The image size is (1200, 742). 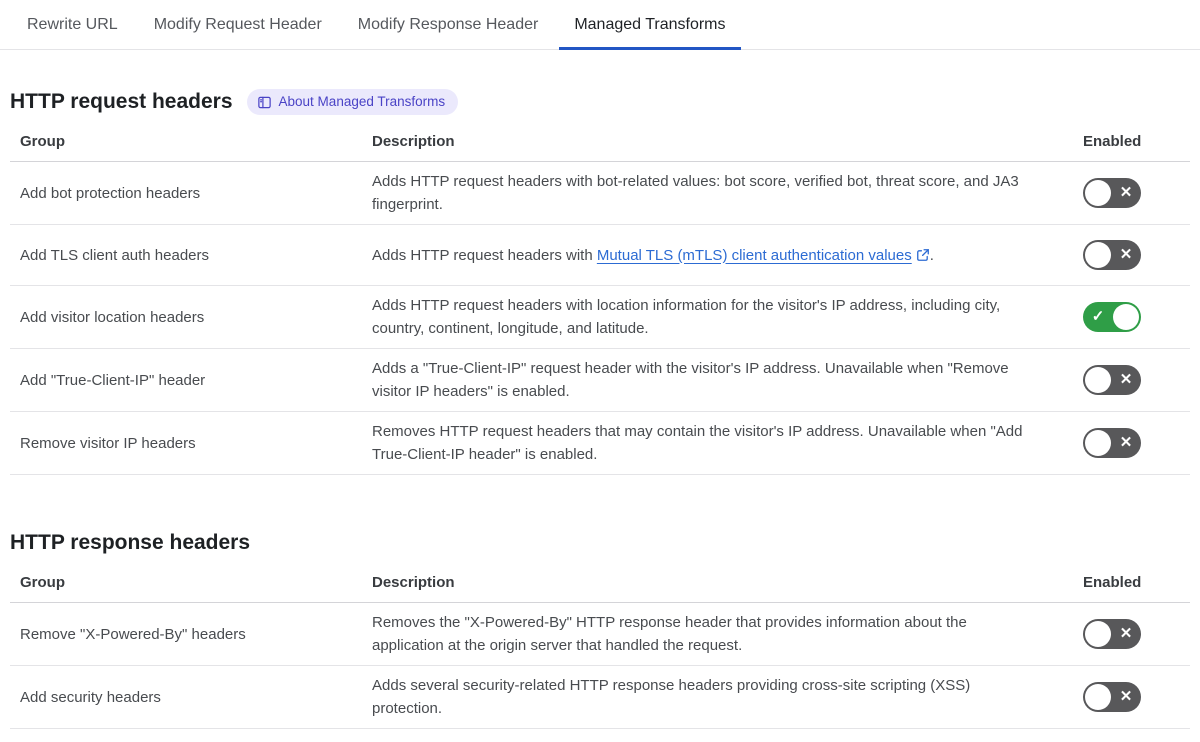 What do you see at coordinates (1112, 317) in the screenshot?
I see `toggle-visitor-location-headers: ✓` at bounding box center [1112, 317].